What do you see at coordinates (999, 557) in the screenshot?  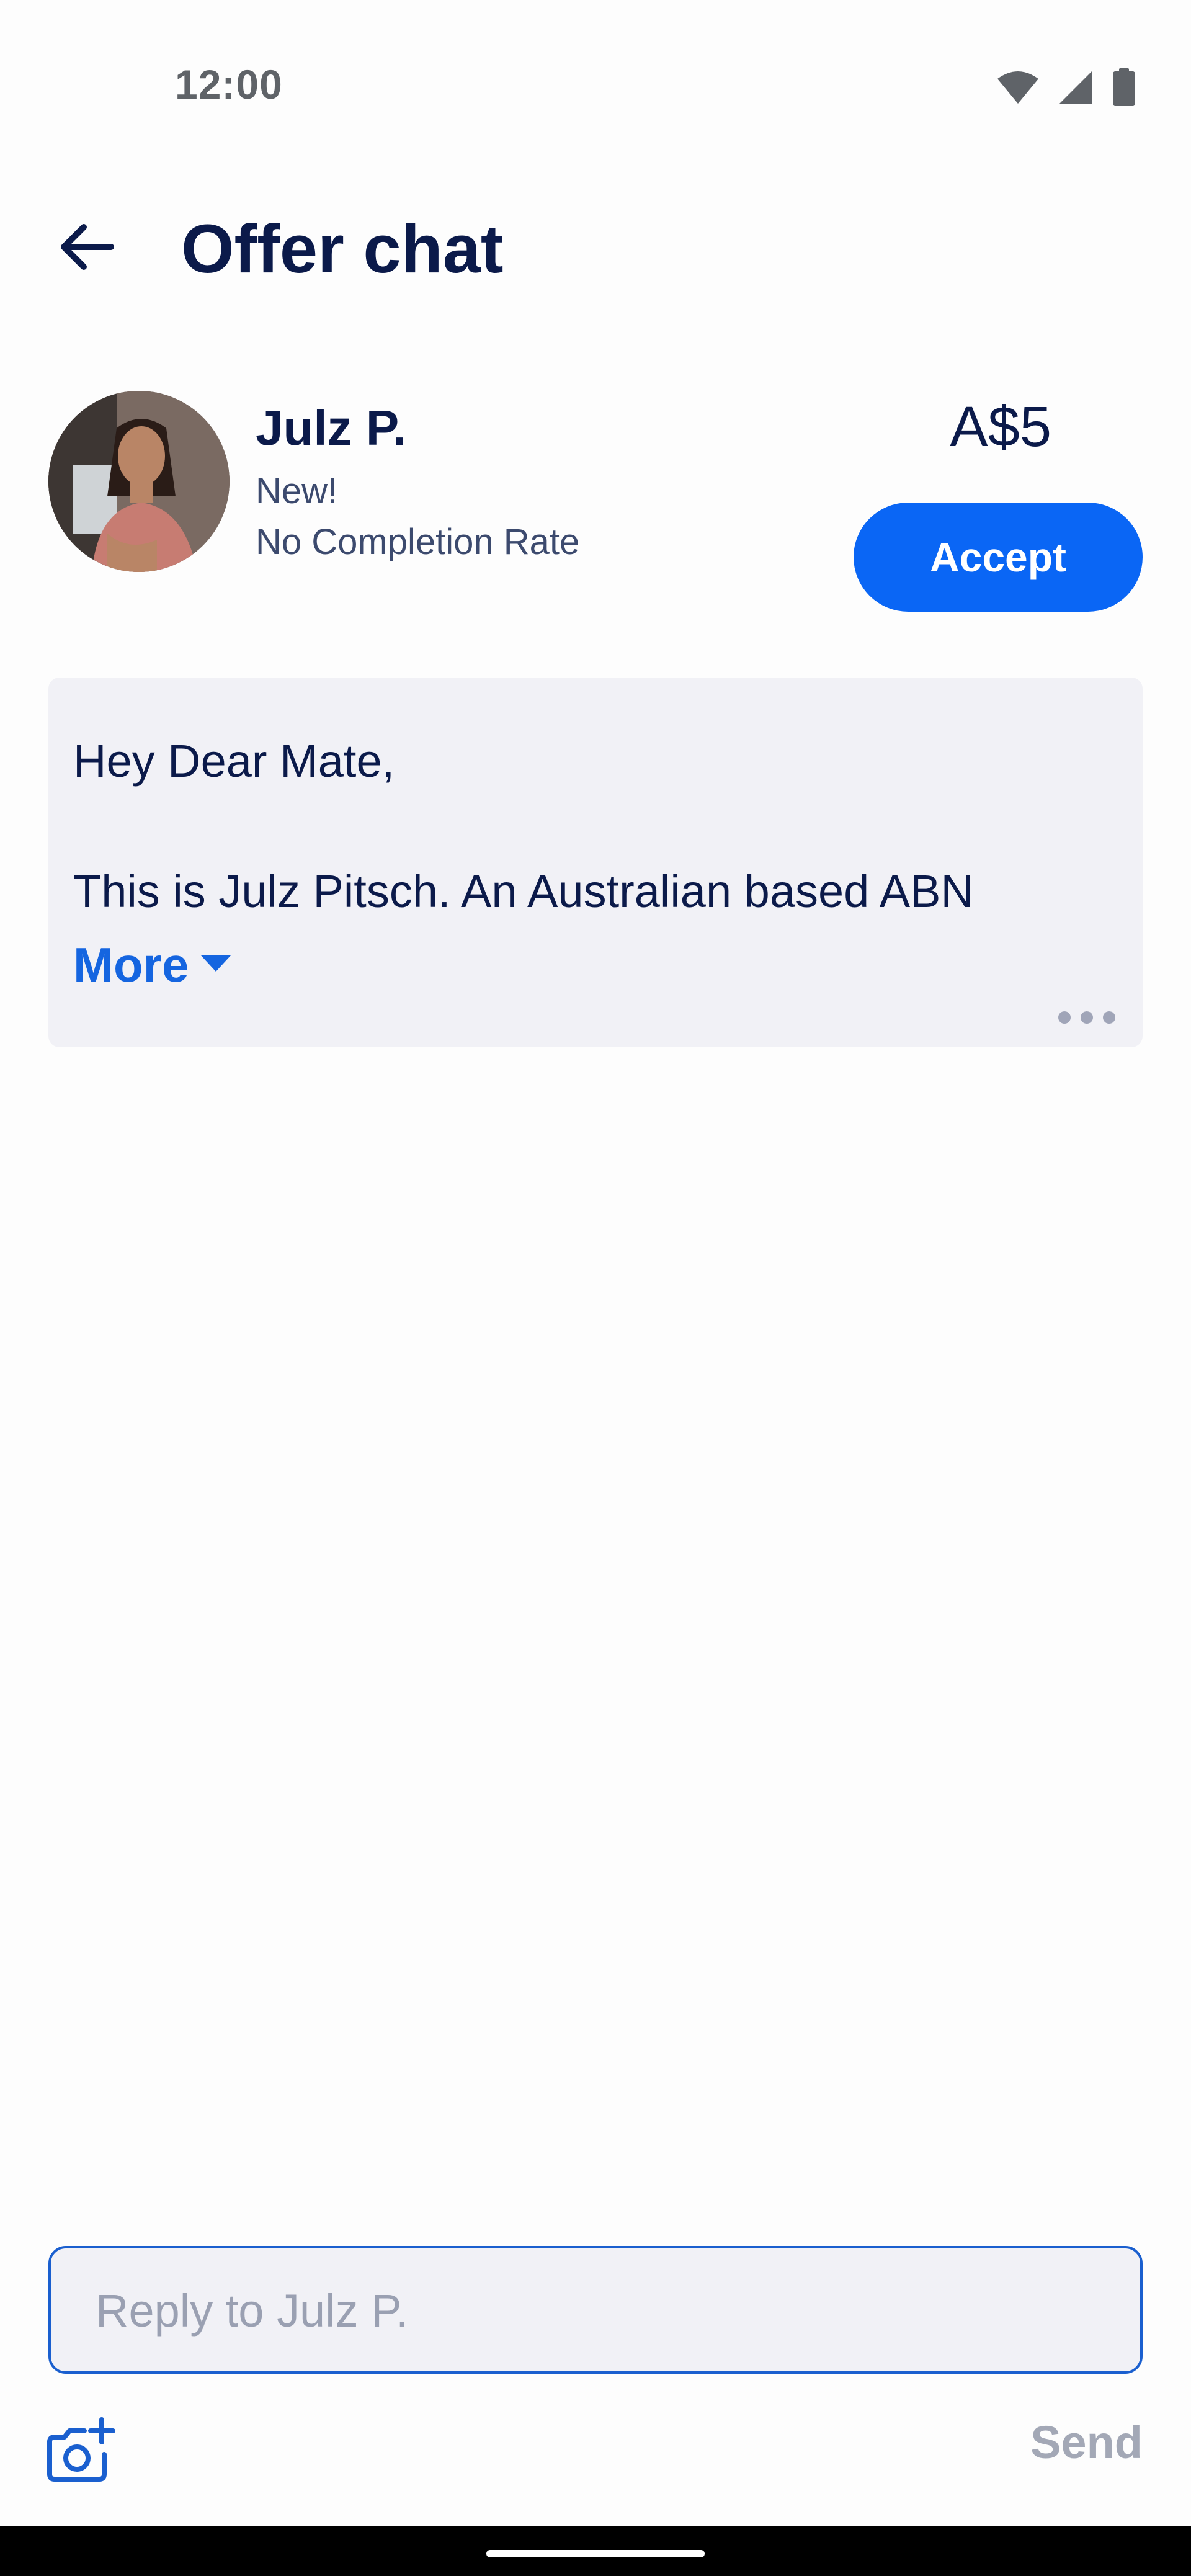 I see `accept-button: Accept` at bounding box center [999, 557].